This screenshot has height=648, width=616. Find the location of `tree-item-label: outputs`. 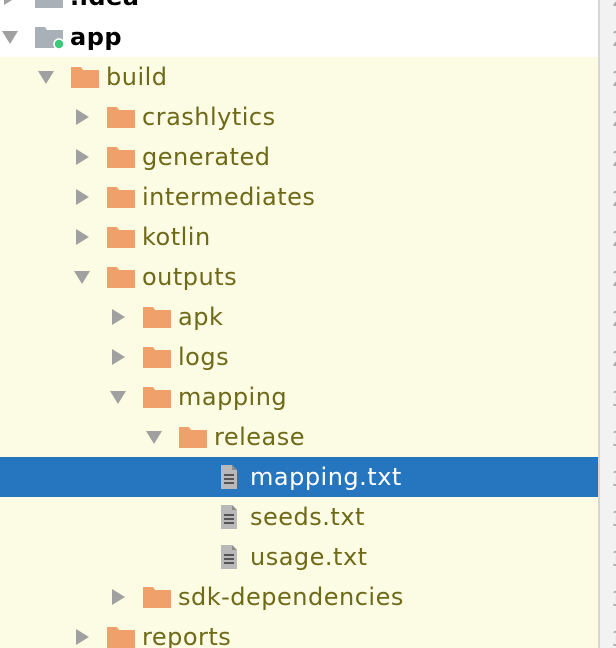

tree-item-label: outputs is located at coordinates (190, 277).